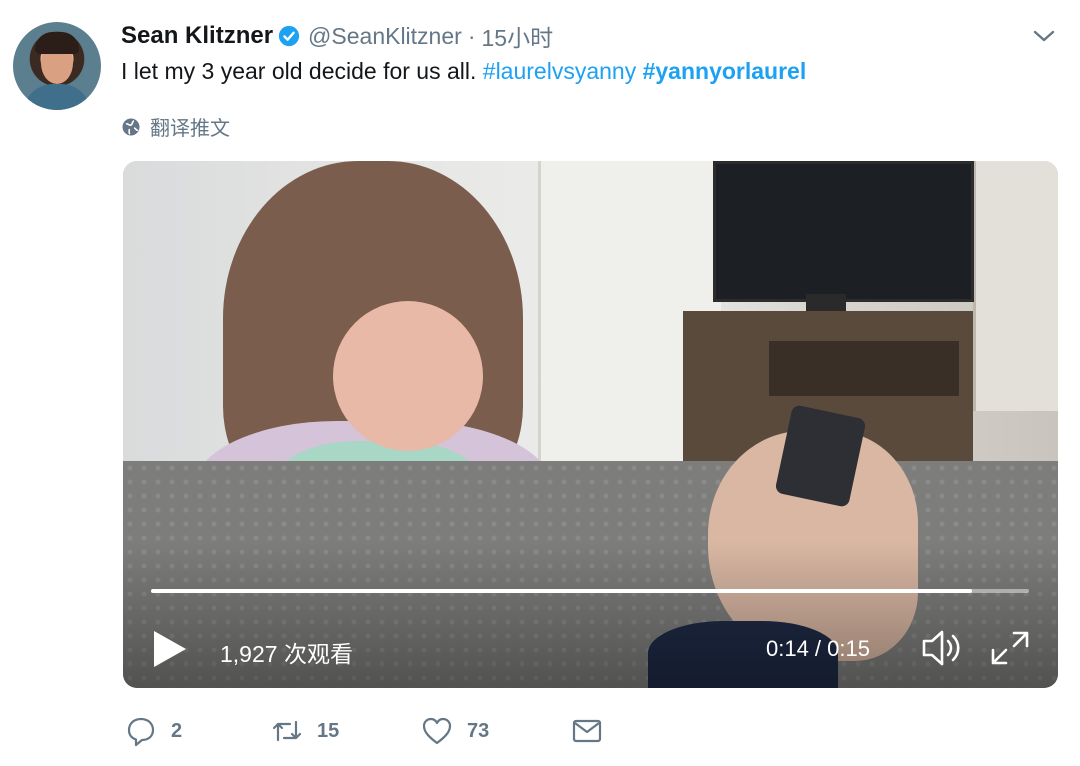  Describe the element at coordinates (328, 730) in the screenshot. I see `retweet-count: 15` at that location.